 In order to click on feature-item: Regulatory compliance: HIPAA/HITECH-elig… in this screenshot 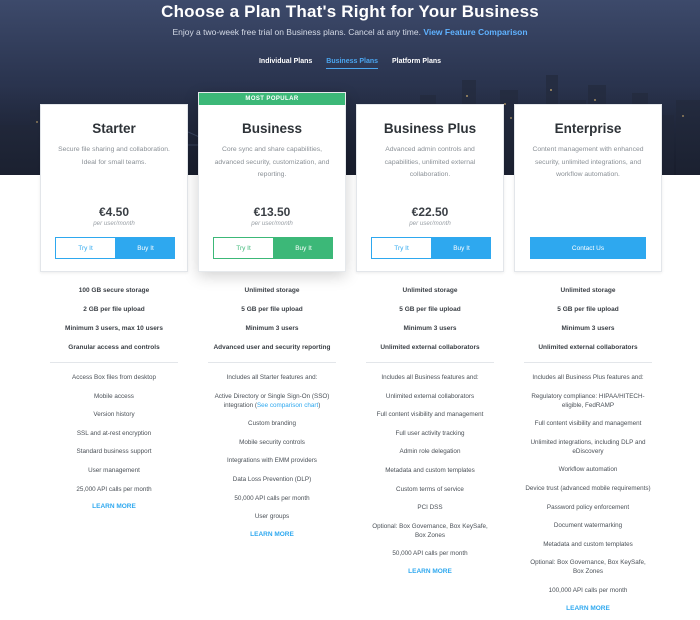, I will do `click(588, 400)`.